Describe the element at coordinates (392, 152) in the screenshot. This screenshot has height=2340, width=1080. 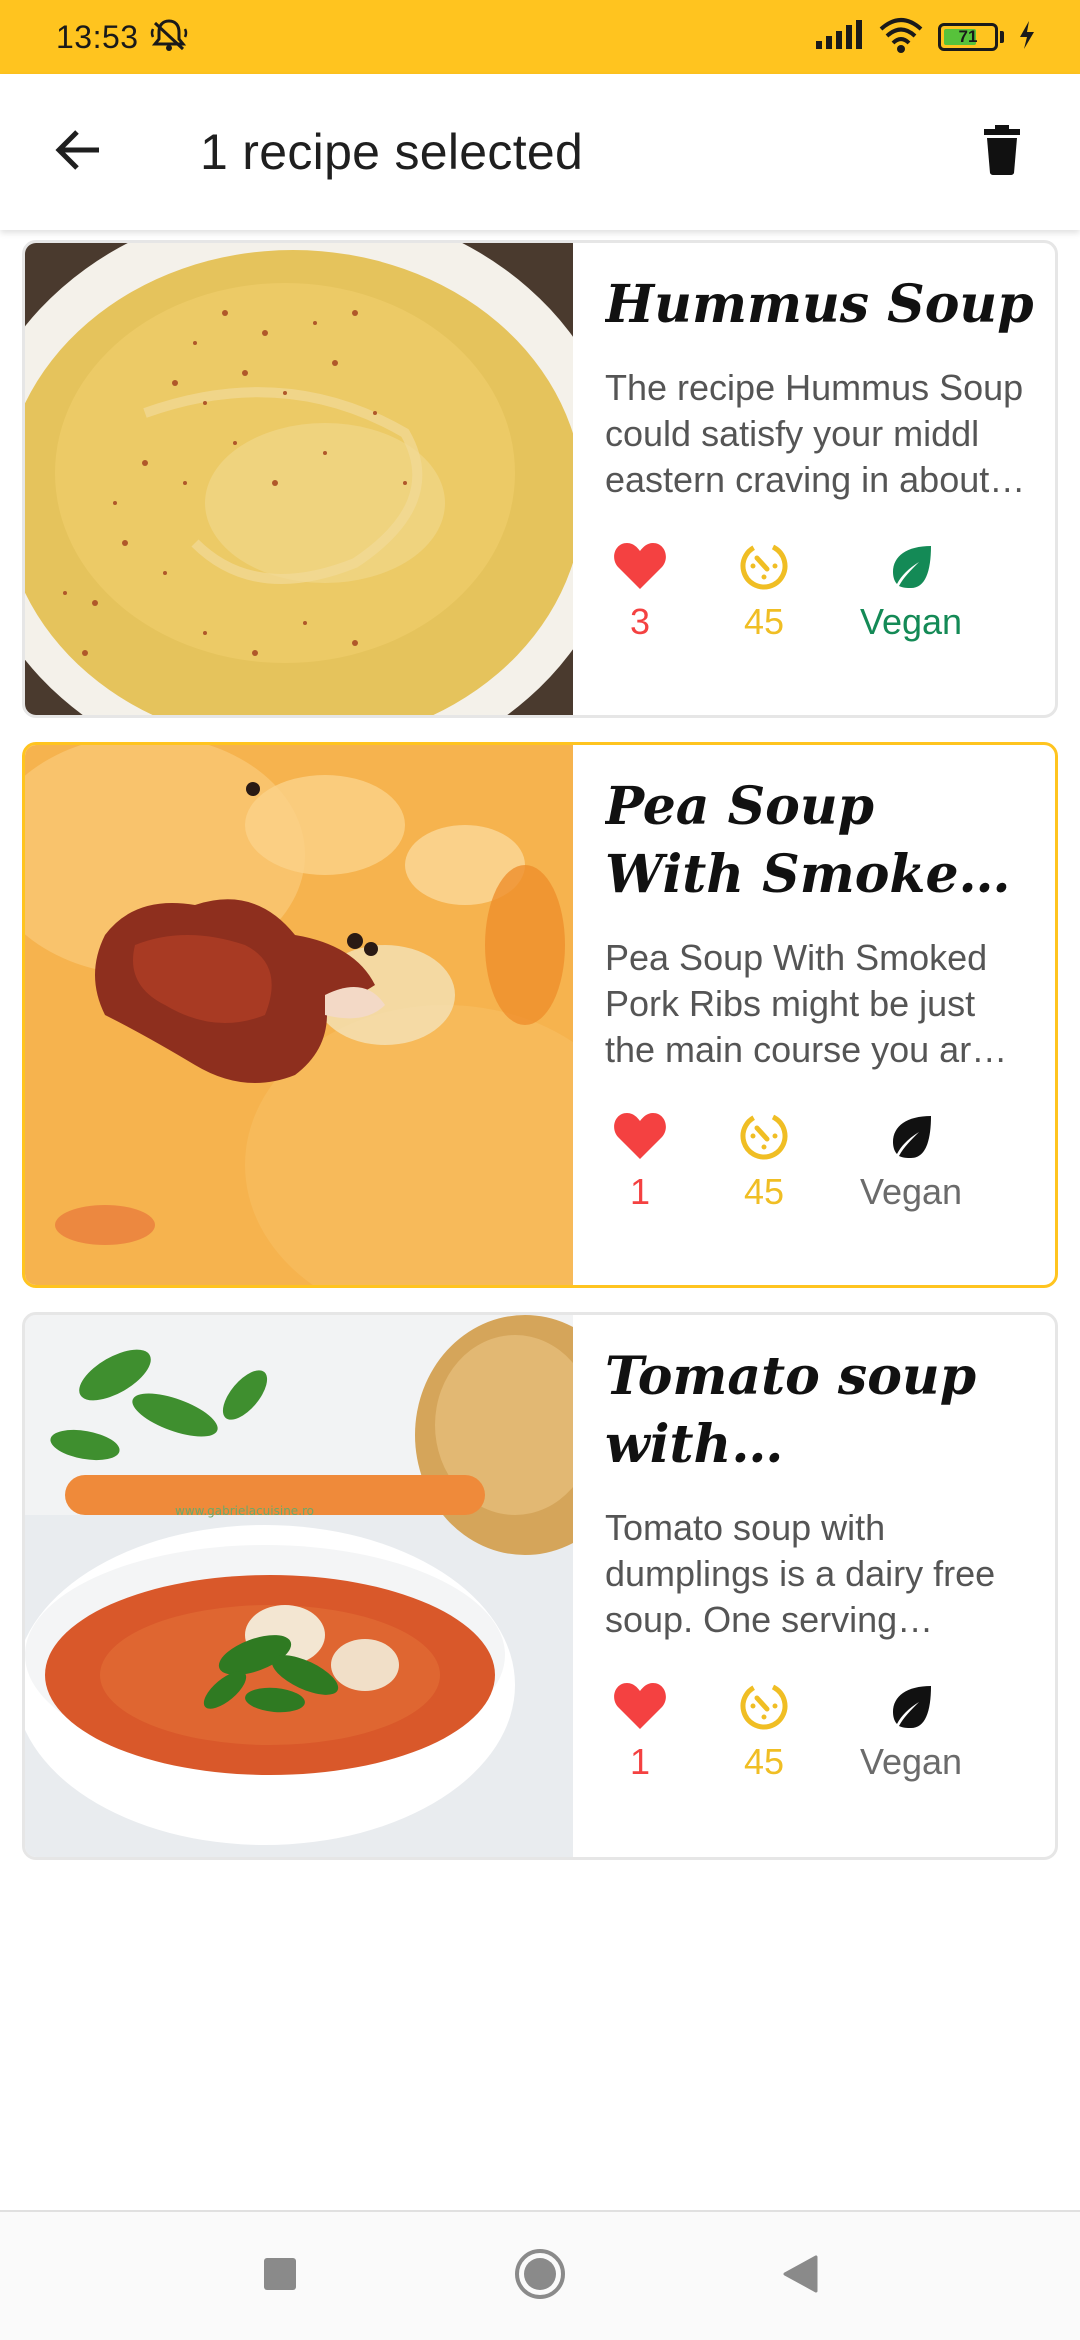
I see `page-title: 1 recipe selected` at that location.